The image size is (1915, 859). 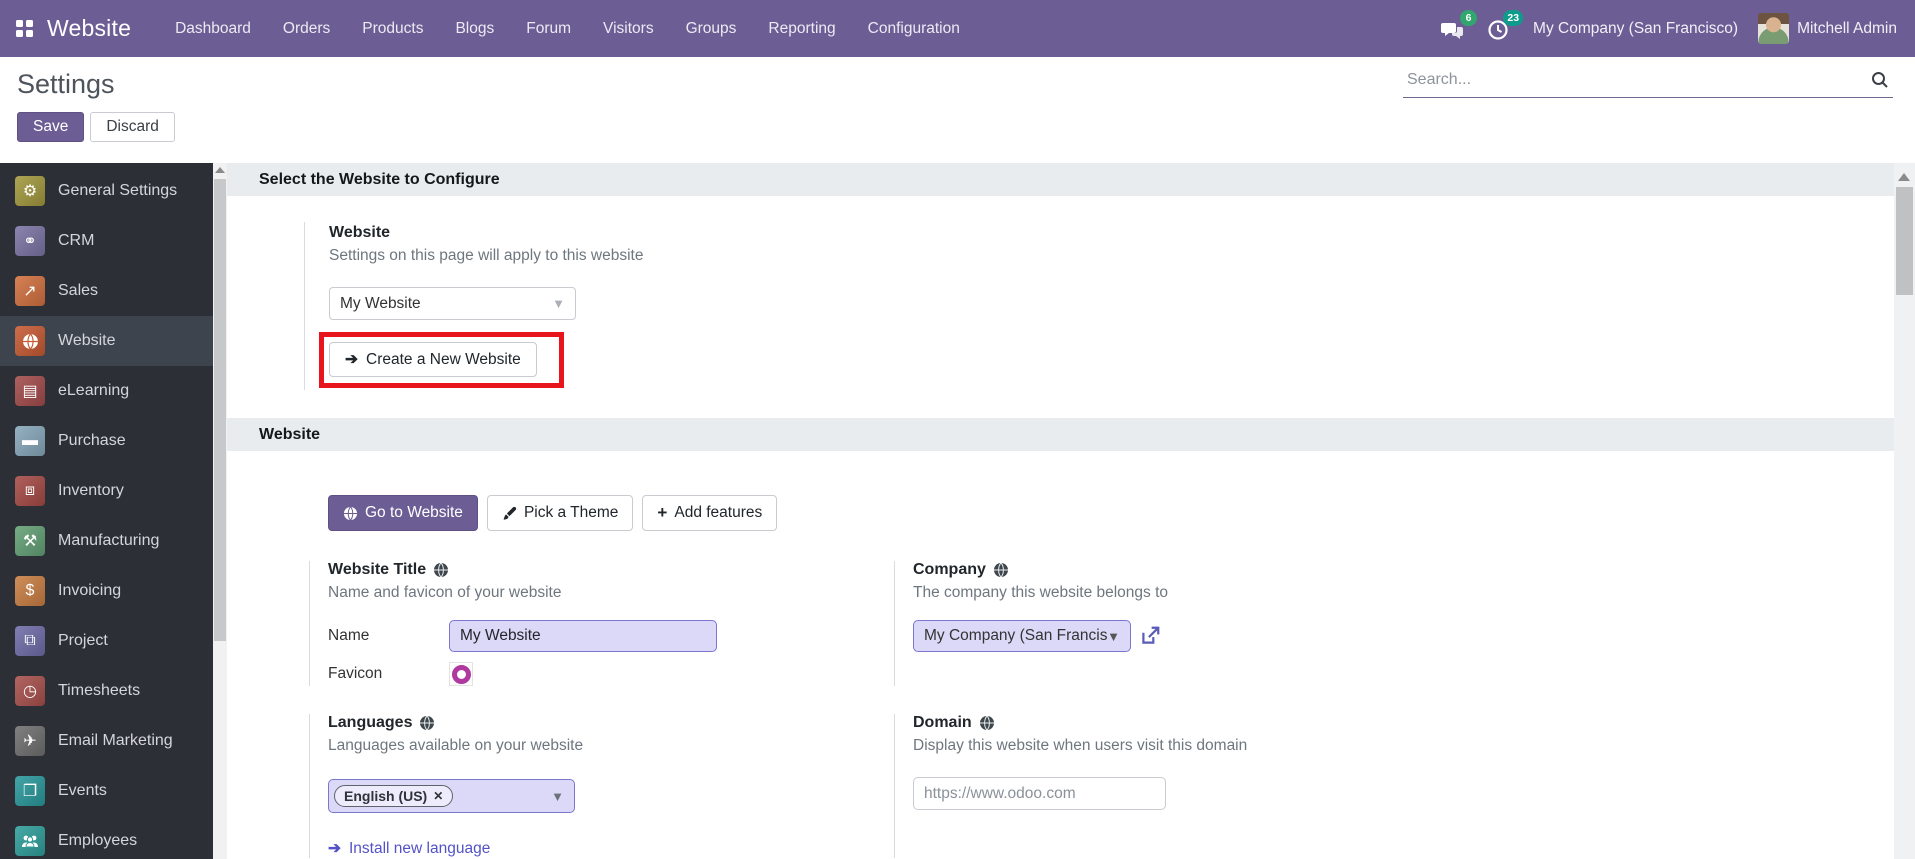 What do you see at coordinates (1904, 511) in the screenshot?
I see `page-scrollbar` at bounding box center [1904, 511].